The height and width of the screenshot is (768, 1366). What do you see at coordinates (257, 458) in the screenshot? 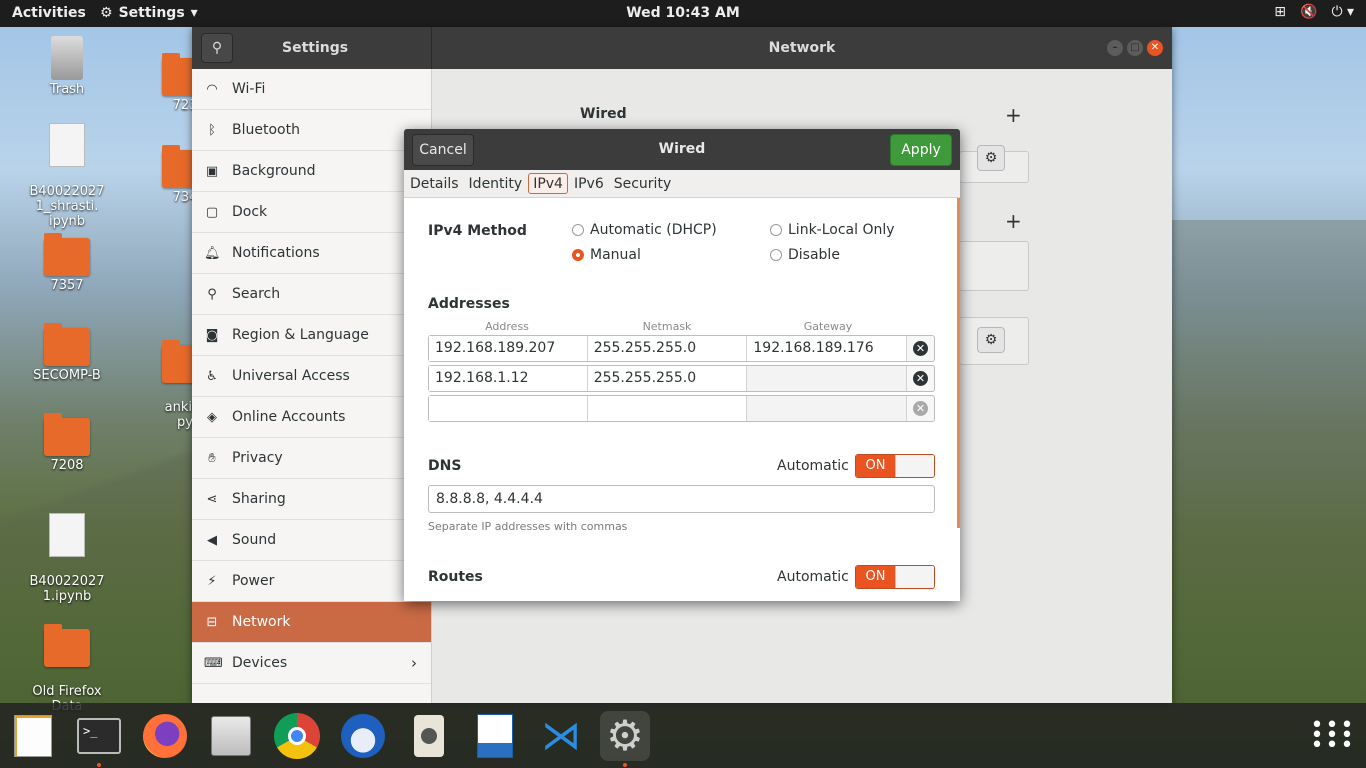
I see `sidebar-item-label: Privacy` at bounding box center [257, 458].